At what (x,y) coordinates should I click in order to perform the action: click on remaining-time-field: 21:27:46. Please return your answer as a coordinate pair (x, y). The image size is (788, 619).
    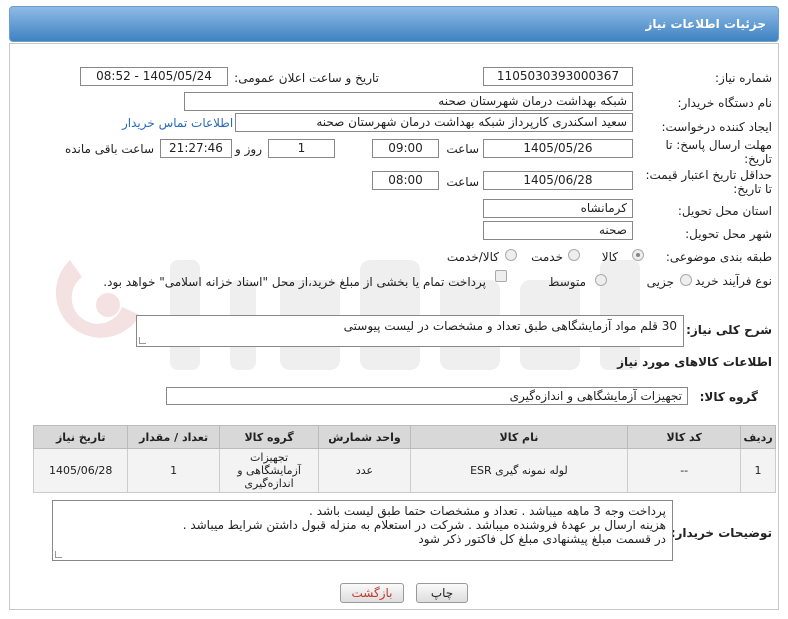
    Looking at the image, I should click on (196, 148).